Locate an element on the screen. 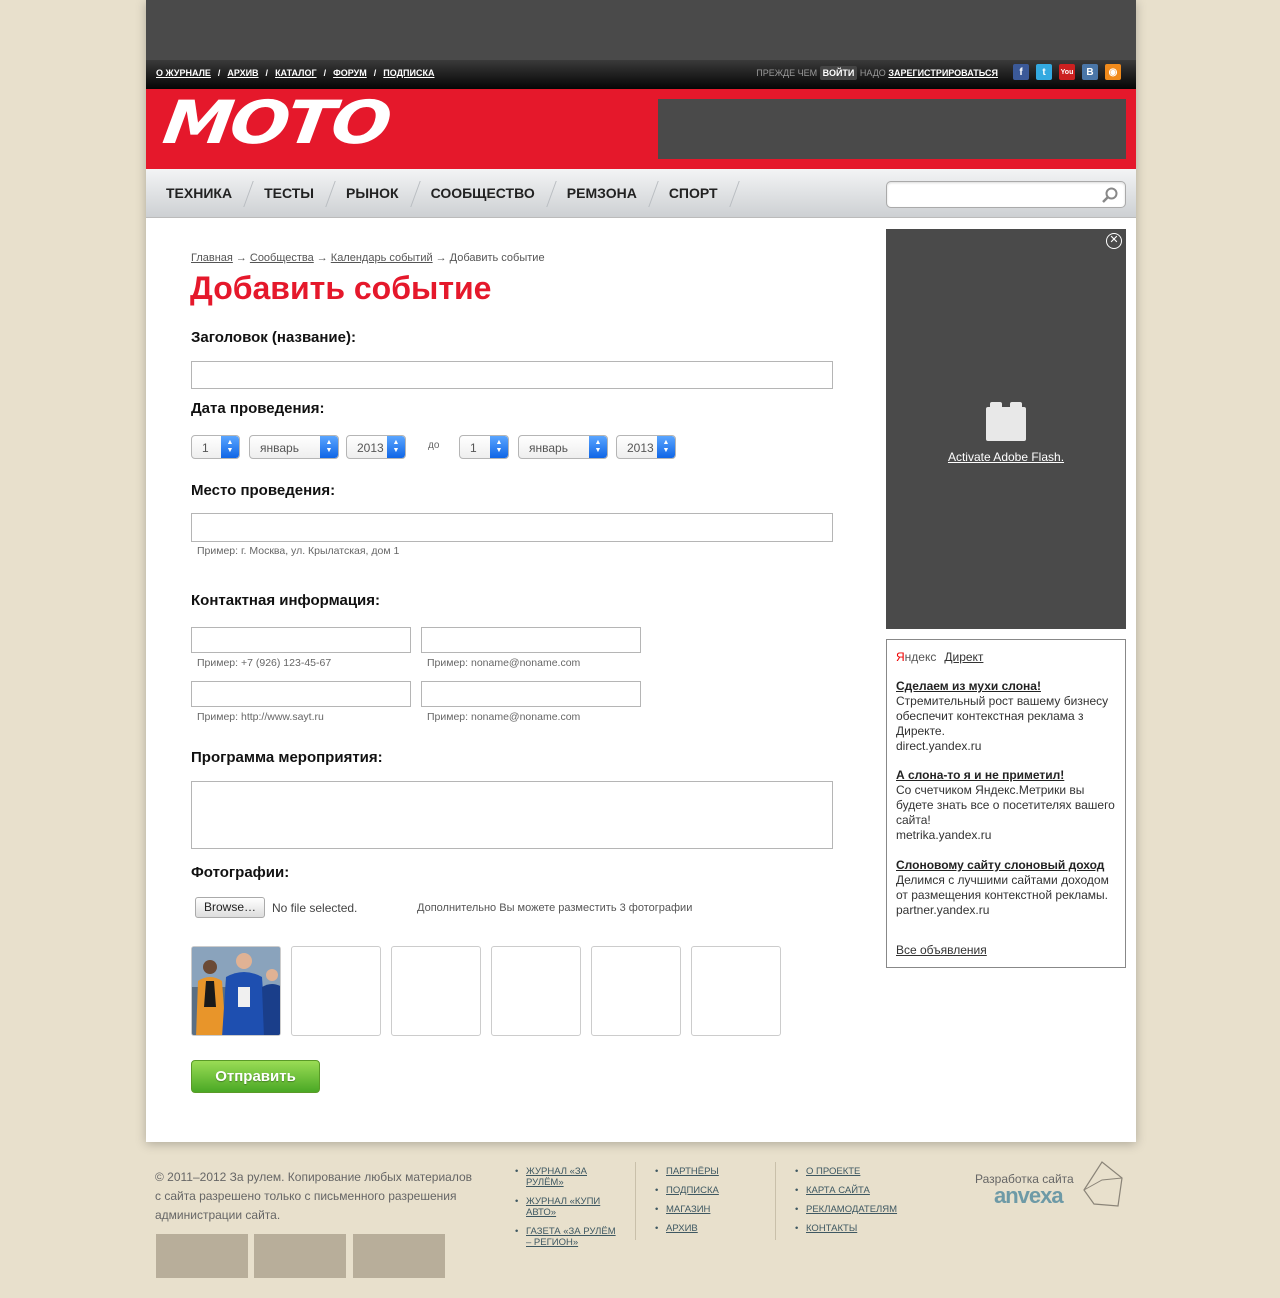 This screenshot has height=1298, width=1280. all-ads-link: Все объявления is located at coordinates (941, 950).